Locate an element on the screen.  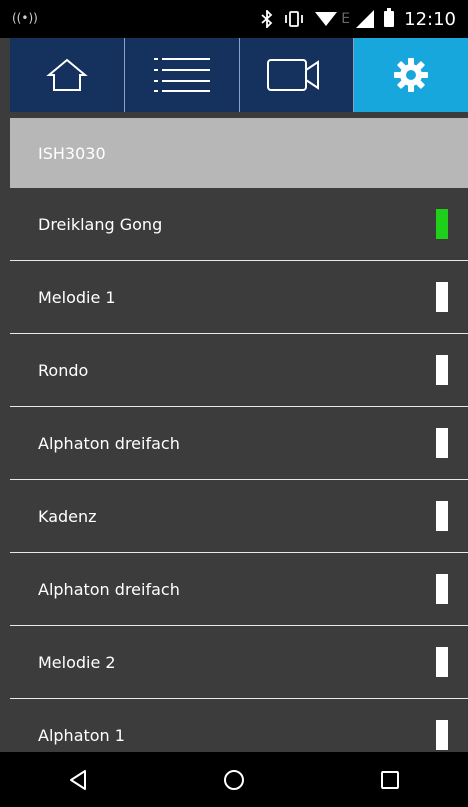
gear-icon is located at coordinates (411, 75).